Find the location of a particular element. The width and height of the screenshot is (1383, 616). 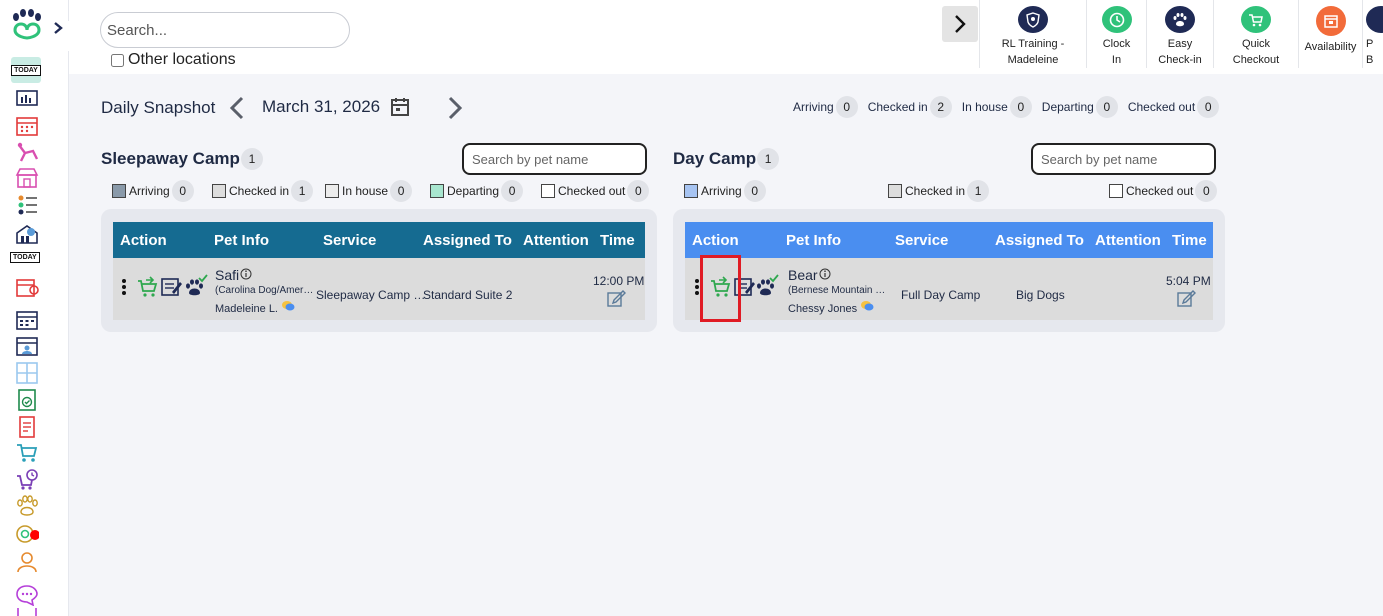

total-checked-out: Checked out 0 is located at coordinates (1174, 107).